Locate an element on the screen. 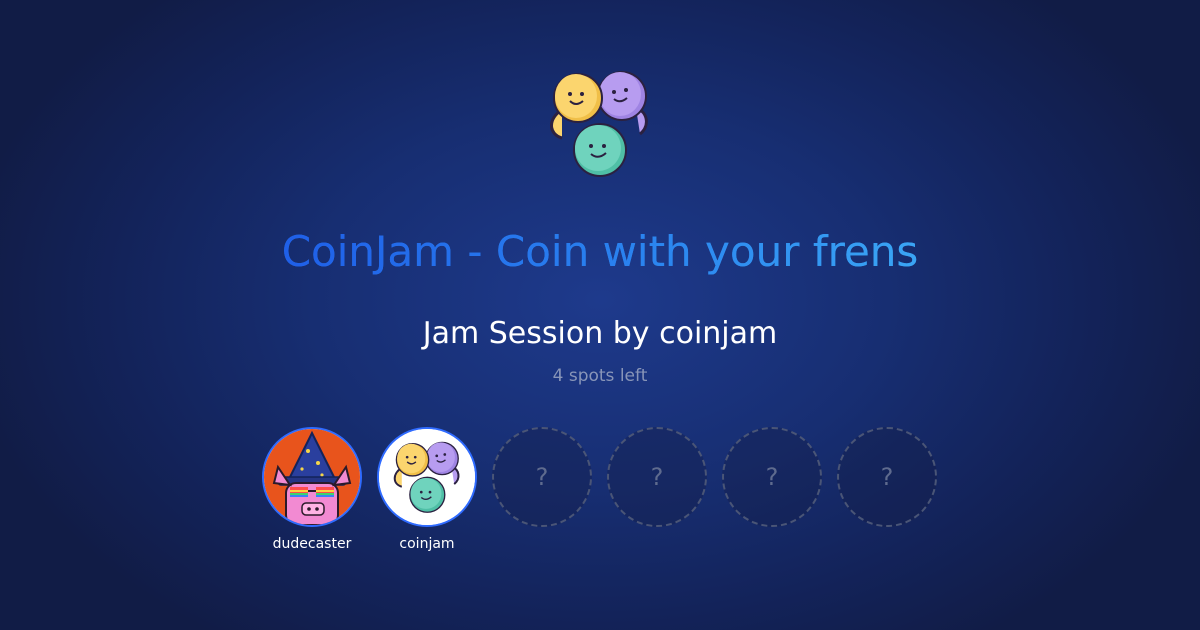 This screenshot has height=630, width=1200. session-title: Jam Session by coinjam is located at coordinates (600, 333).